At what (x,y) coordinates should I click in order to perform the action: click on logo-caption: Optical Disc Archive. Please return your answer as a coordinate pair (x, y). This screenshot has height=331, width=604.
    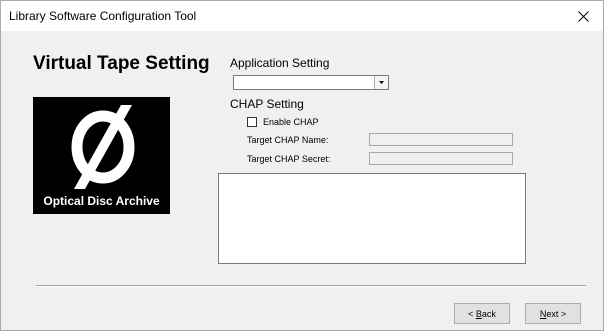
    Looking at the image, I should click on (101, 201).